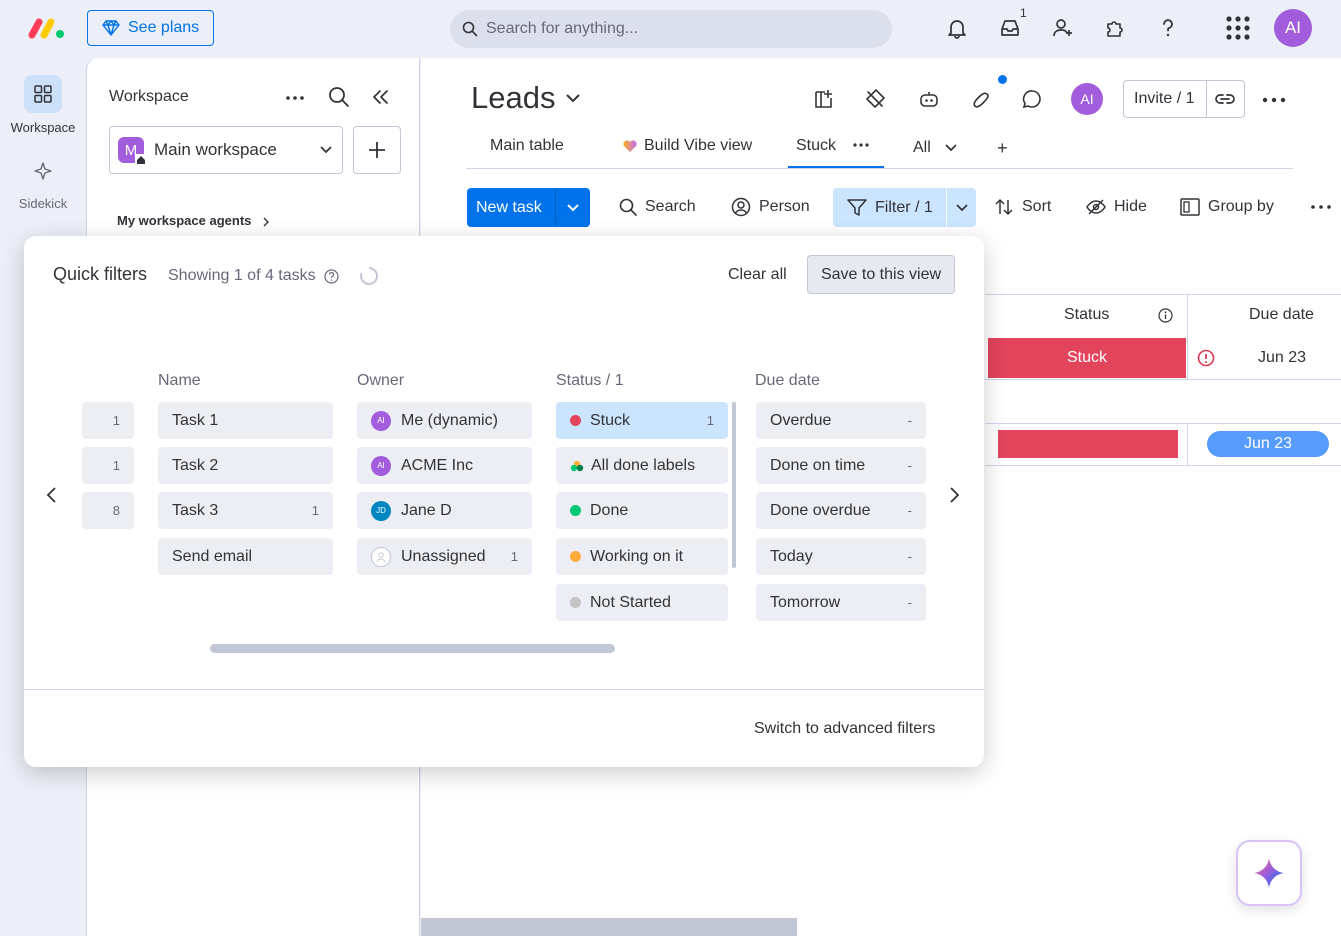 This screenshot has width=1341, height=936. I want to click on workspace-name: Main workspace, so click(215, 149).